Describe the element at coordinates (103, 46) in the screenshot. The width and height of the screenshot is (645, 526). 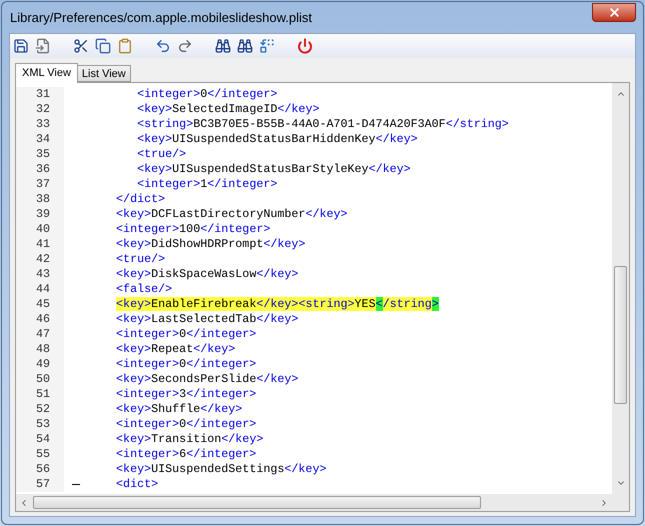
I see `copy-icon` at that location.